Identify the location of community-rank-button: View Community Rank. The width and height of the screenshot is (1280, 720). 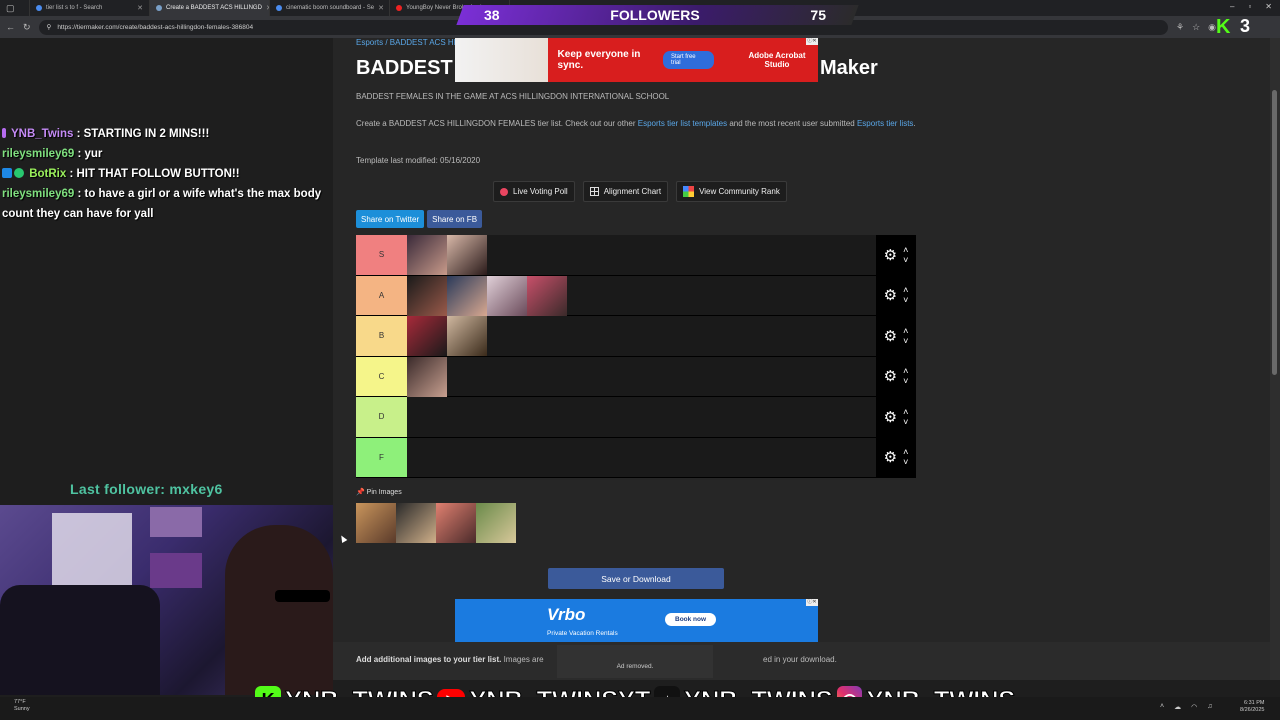
(731, 191).